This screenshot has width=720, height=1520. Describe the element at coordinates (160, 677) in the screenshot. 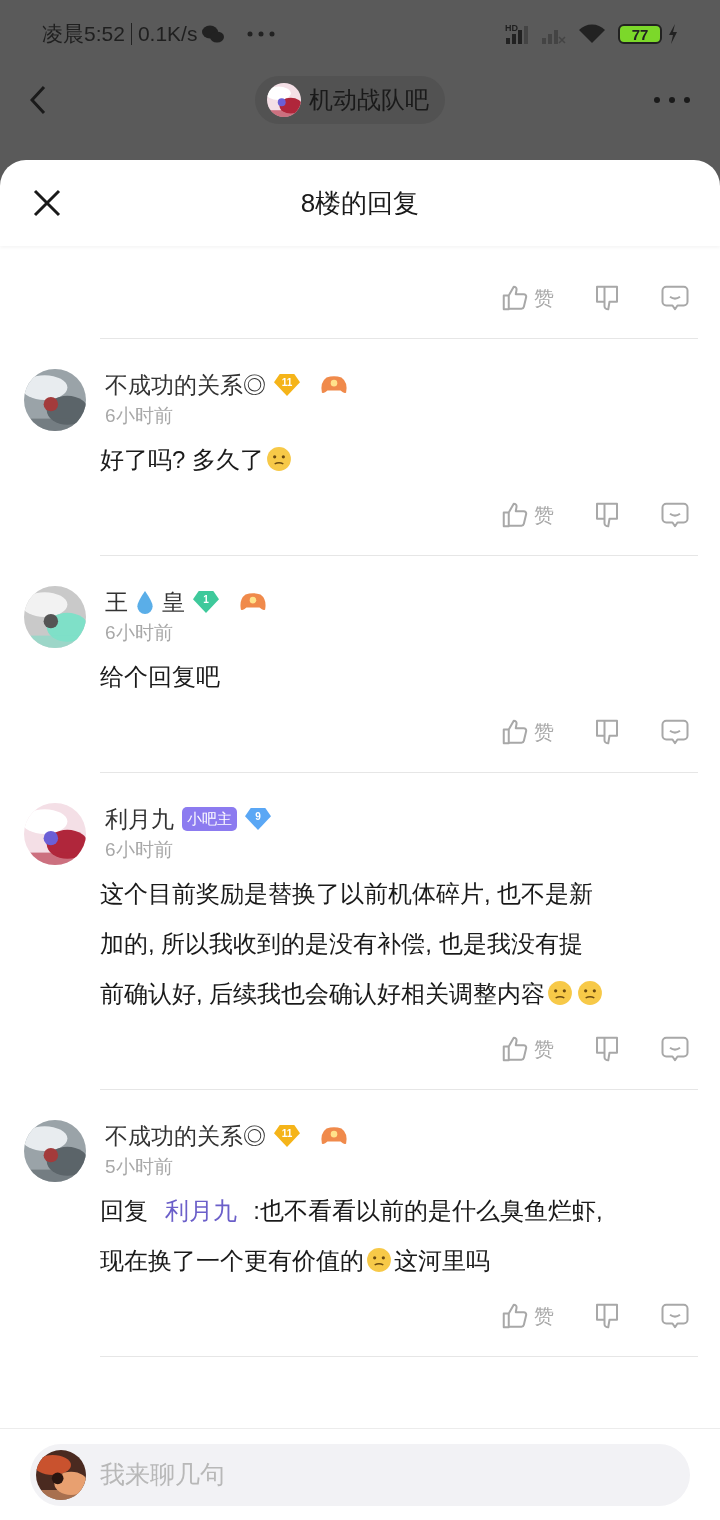

I see `comment-text: 给个回复吧` at that location.